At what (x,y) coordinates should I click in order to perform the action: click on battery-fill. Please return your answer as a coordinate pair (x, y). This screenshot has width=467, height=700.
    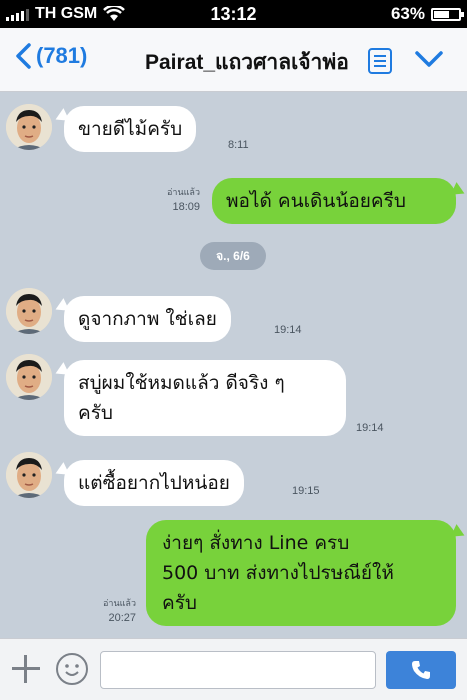
    Looking at the image, I should click on (442, 14).